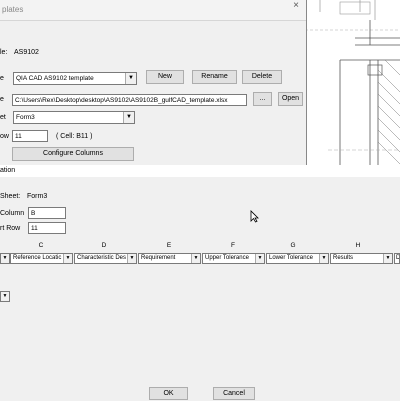 This screenshot has height=401, width=400. Describe the element at coordinates (290, 99) in the screenshot. I see `open-file-button: Open` at that location.